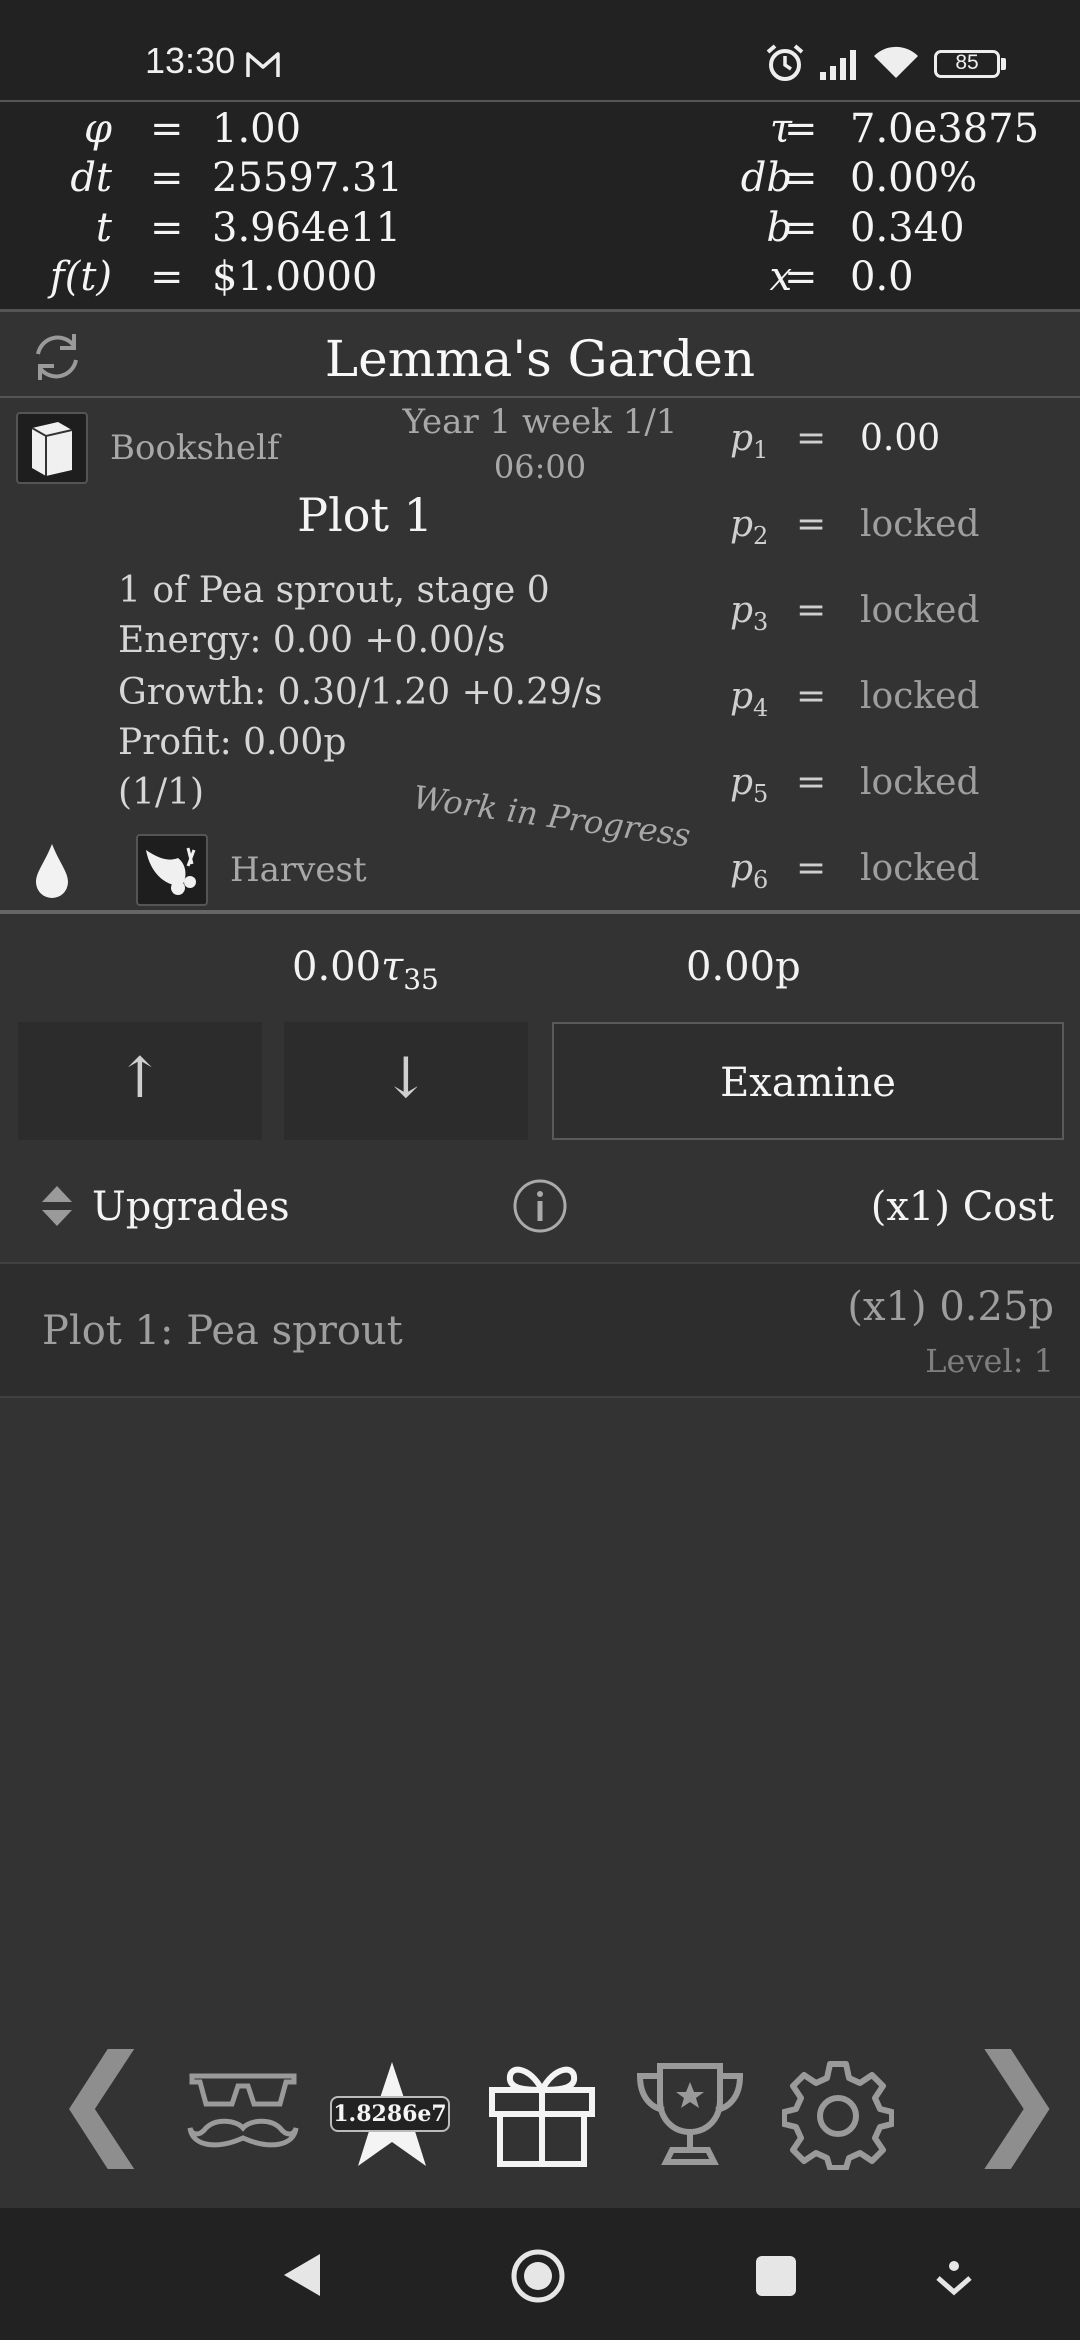 The image size is (1080, 2340). I want to click on alarm-icon, so click(785, 62).